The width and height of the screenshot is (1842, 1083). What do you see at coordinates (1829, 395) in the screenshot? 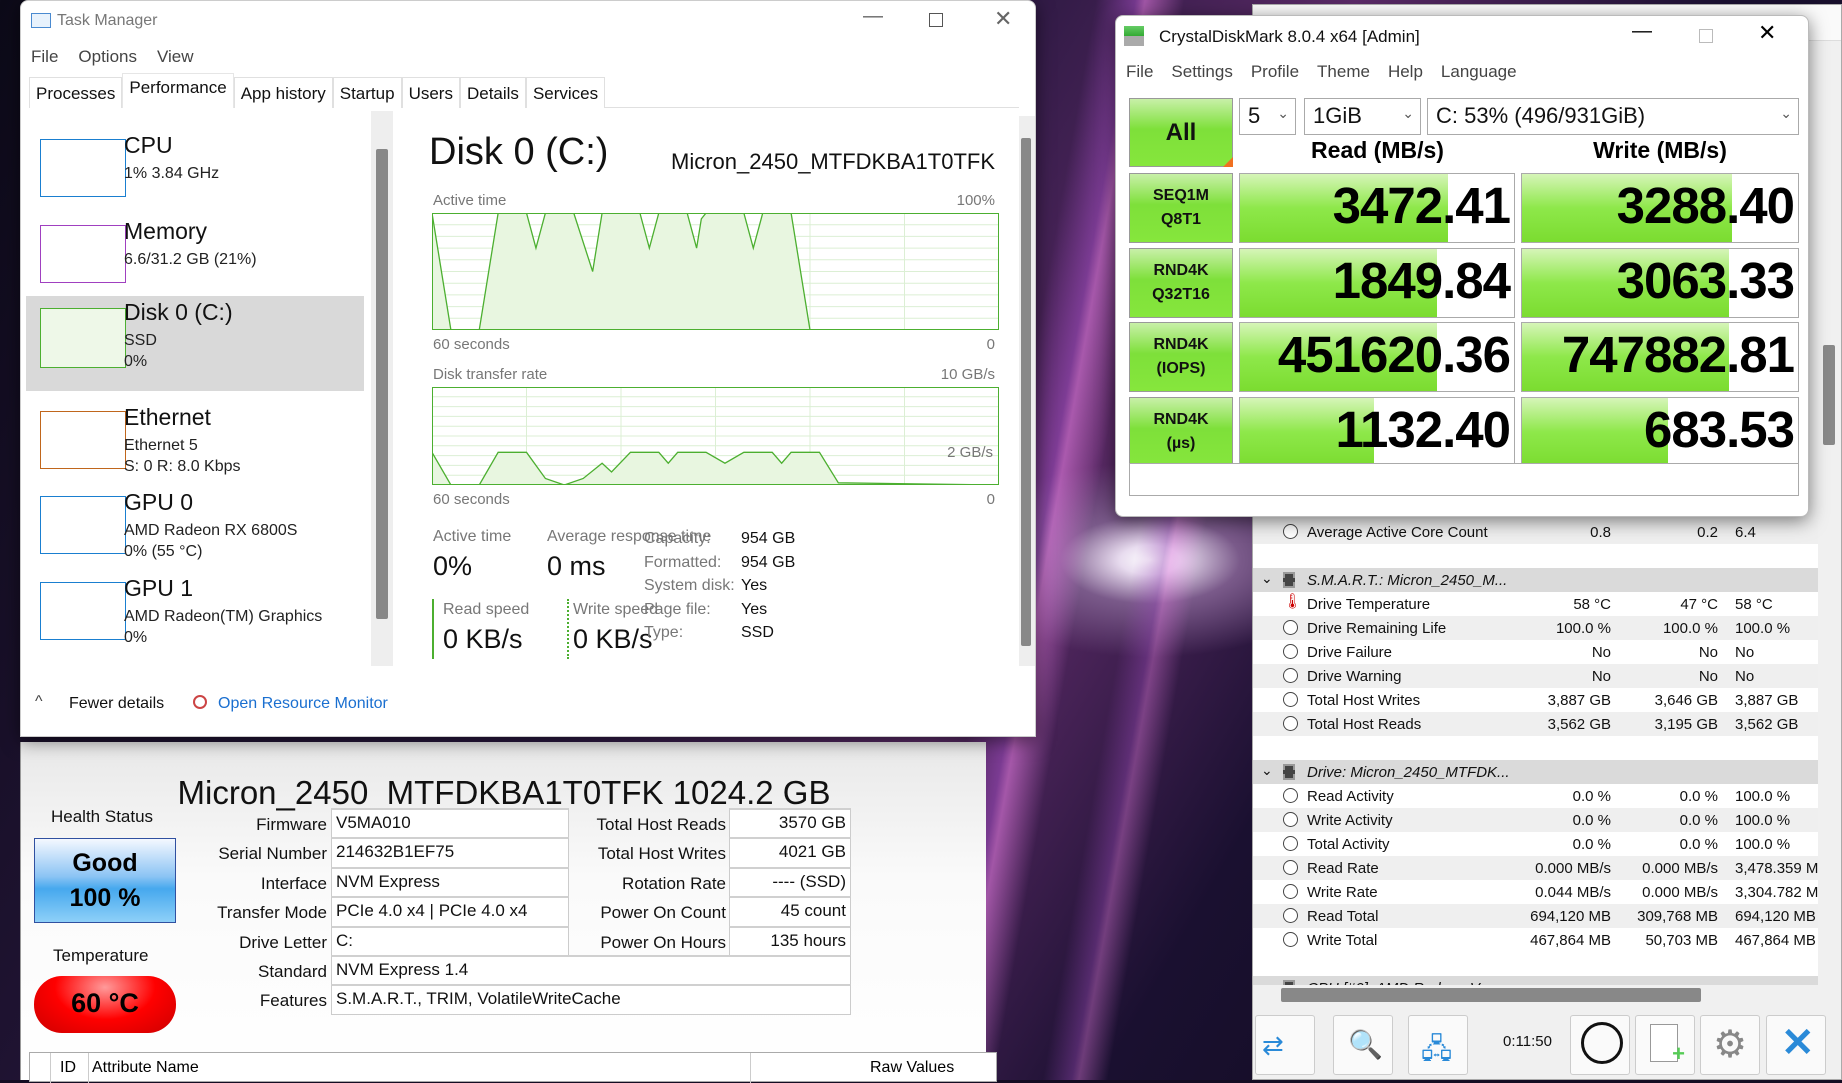
I see `vertical-scrollbar` at bounding box center [1829, 395].